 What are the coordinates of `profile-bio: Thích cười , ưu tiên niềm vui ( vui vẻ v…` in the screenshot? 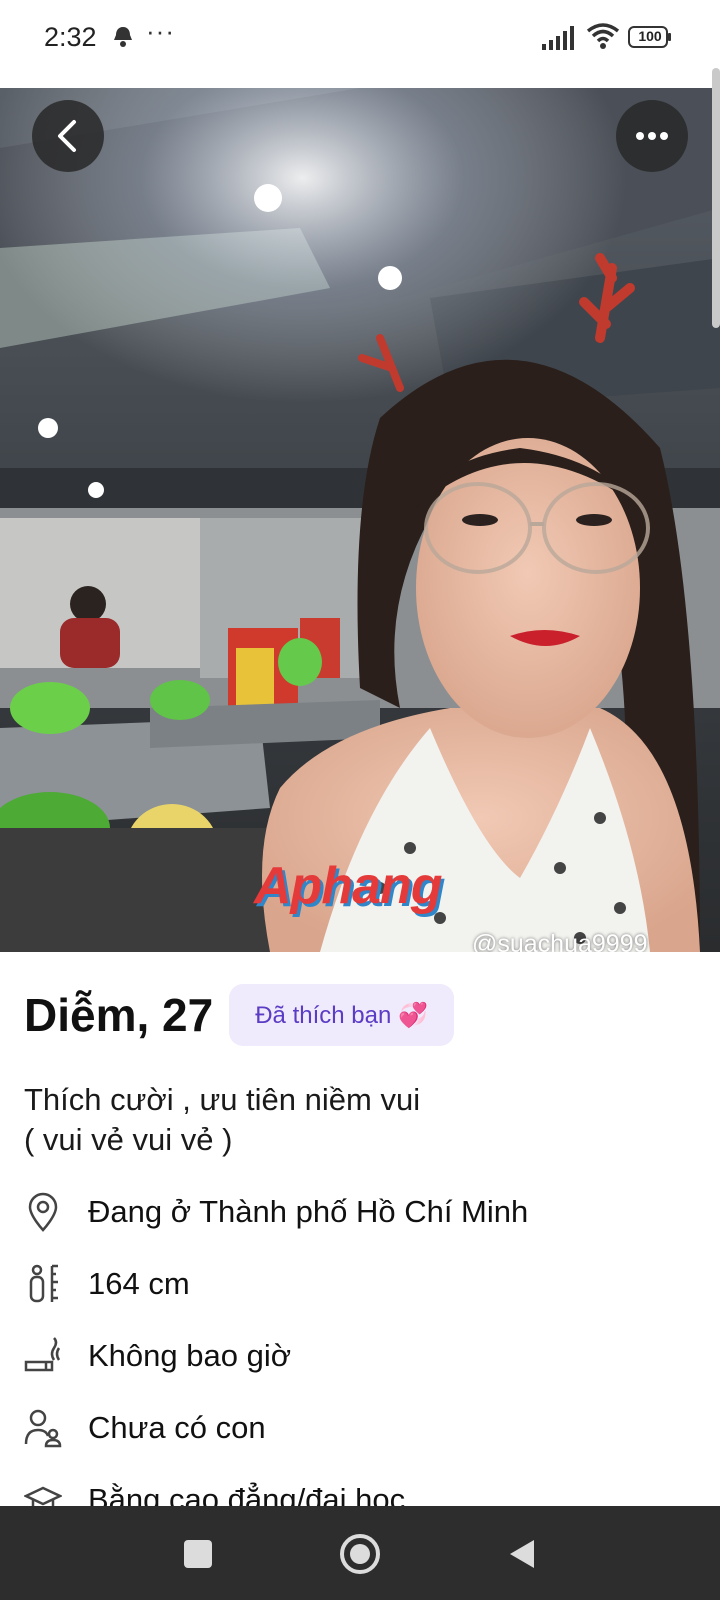 It's located at (222, 1119).